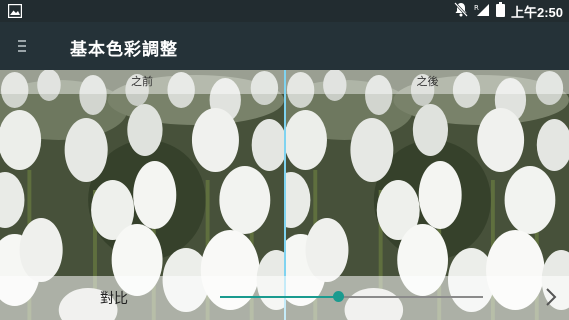 This screenshot has height=320, width=569. Describe the element at coordinates (427, 82) in the screenshot. I see `after-label: 之後` at that location.